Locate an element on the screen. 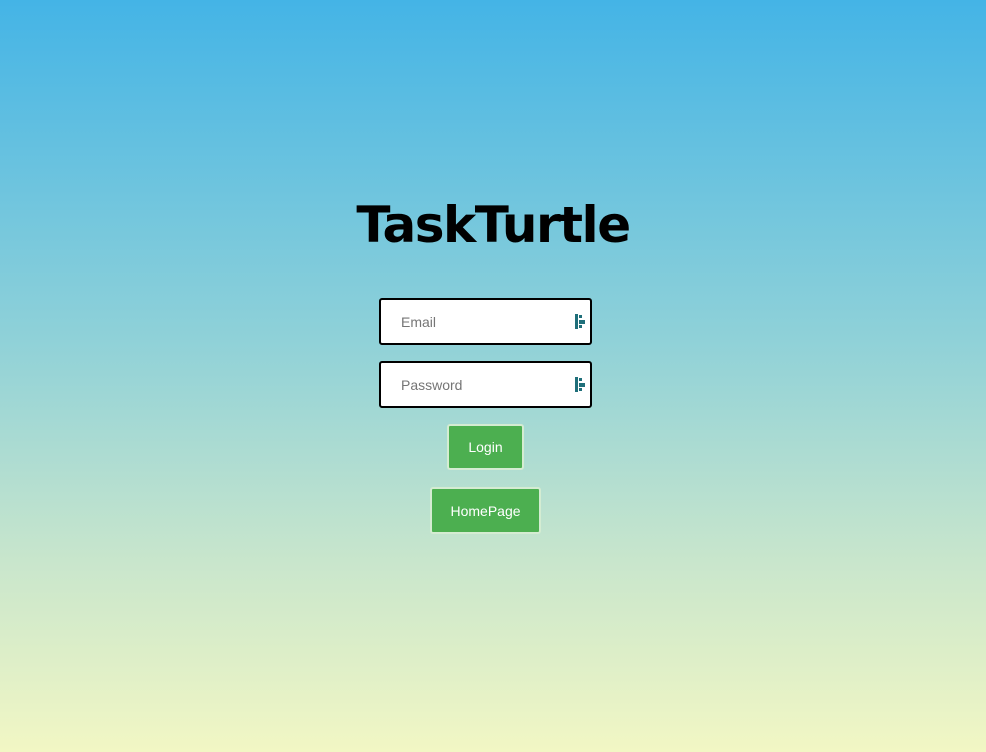 The width and height of the screenshot is (986, 752). email-input is located at coordinates (471, 321).